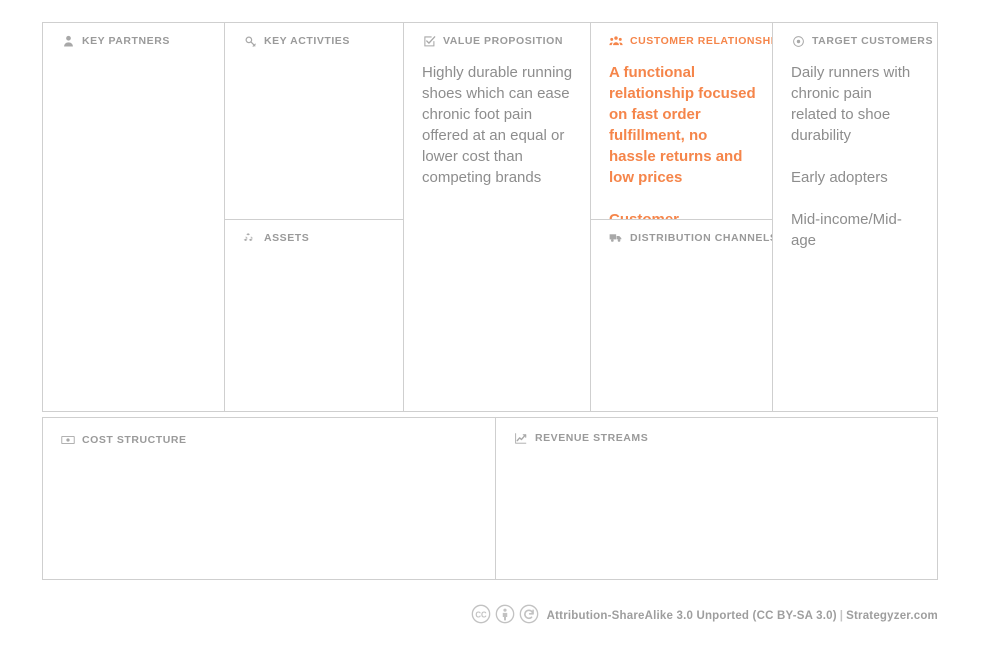  I want to click on block-text: Customer promoters, so click(682, 214).